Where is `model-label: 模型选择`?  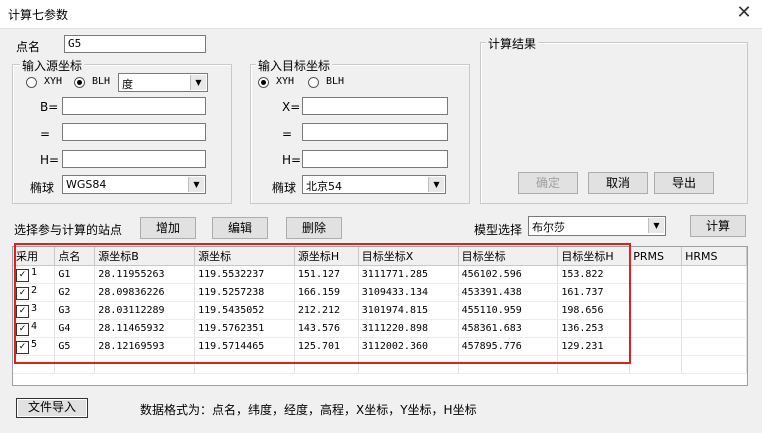 model-label: 模型选择 is located at coordinates (498, 230).